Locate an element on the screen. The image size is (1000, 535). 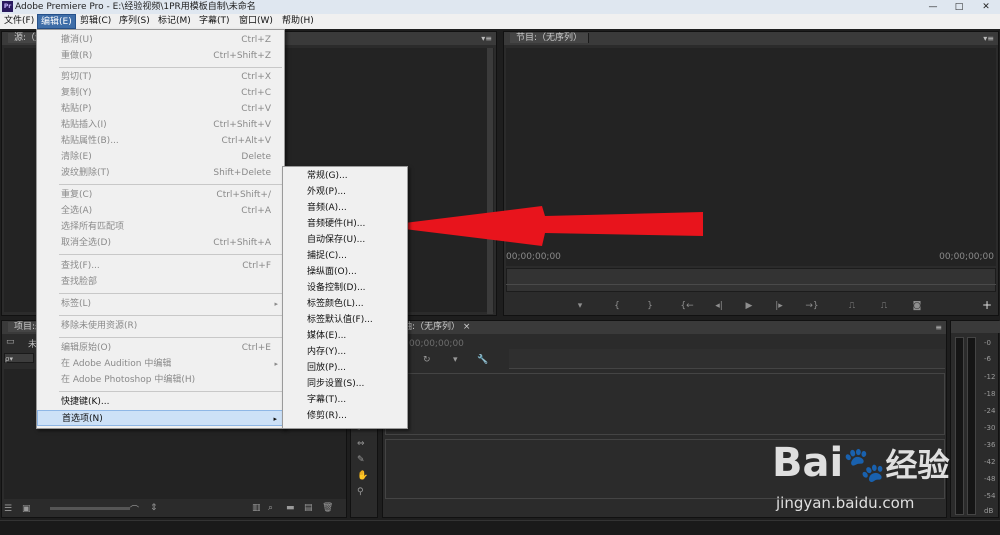
premiere-logo-icon: Pr is located at coordinates (7, 6).